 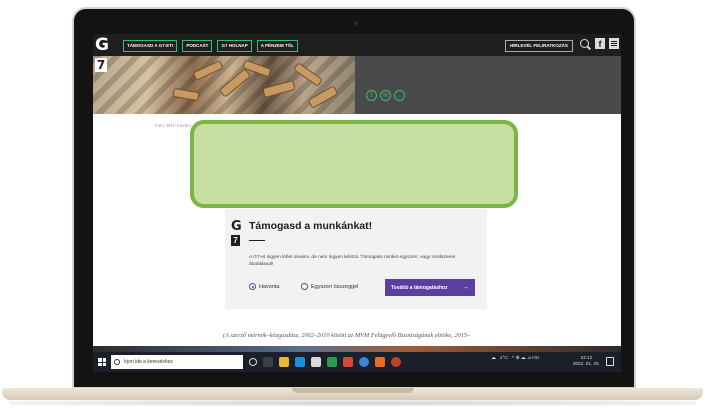 I want to click on task-view-icon, so click(x=268, y=362).